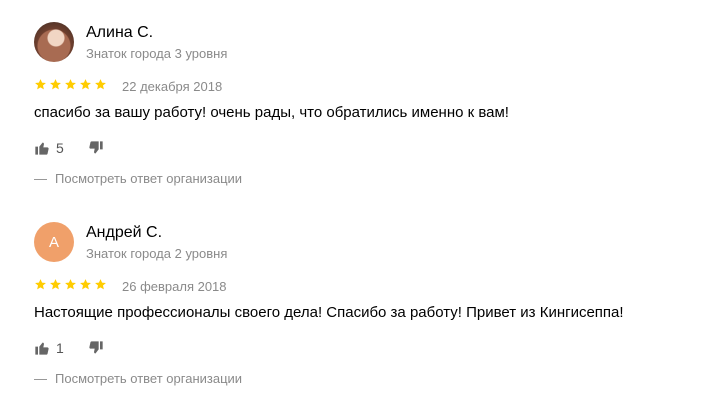  Describe the element at coordinates (172, 86) in the screenshot. I see `review-date: 22 декабря 2018` at that location.